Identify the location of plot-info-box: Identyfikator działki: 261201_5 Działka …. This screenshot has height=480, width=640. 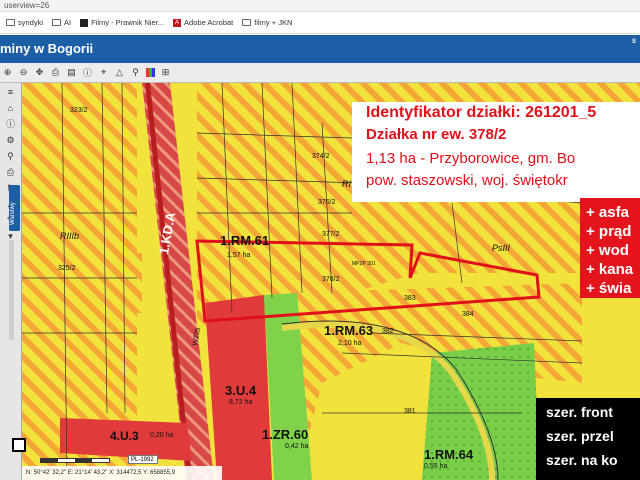
(496, 152).